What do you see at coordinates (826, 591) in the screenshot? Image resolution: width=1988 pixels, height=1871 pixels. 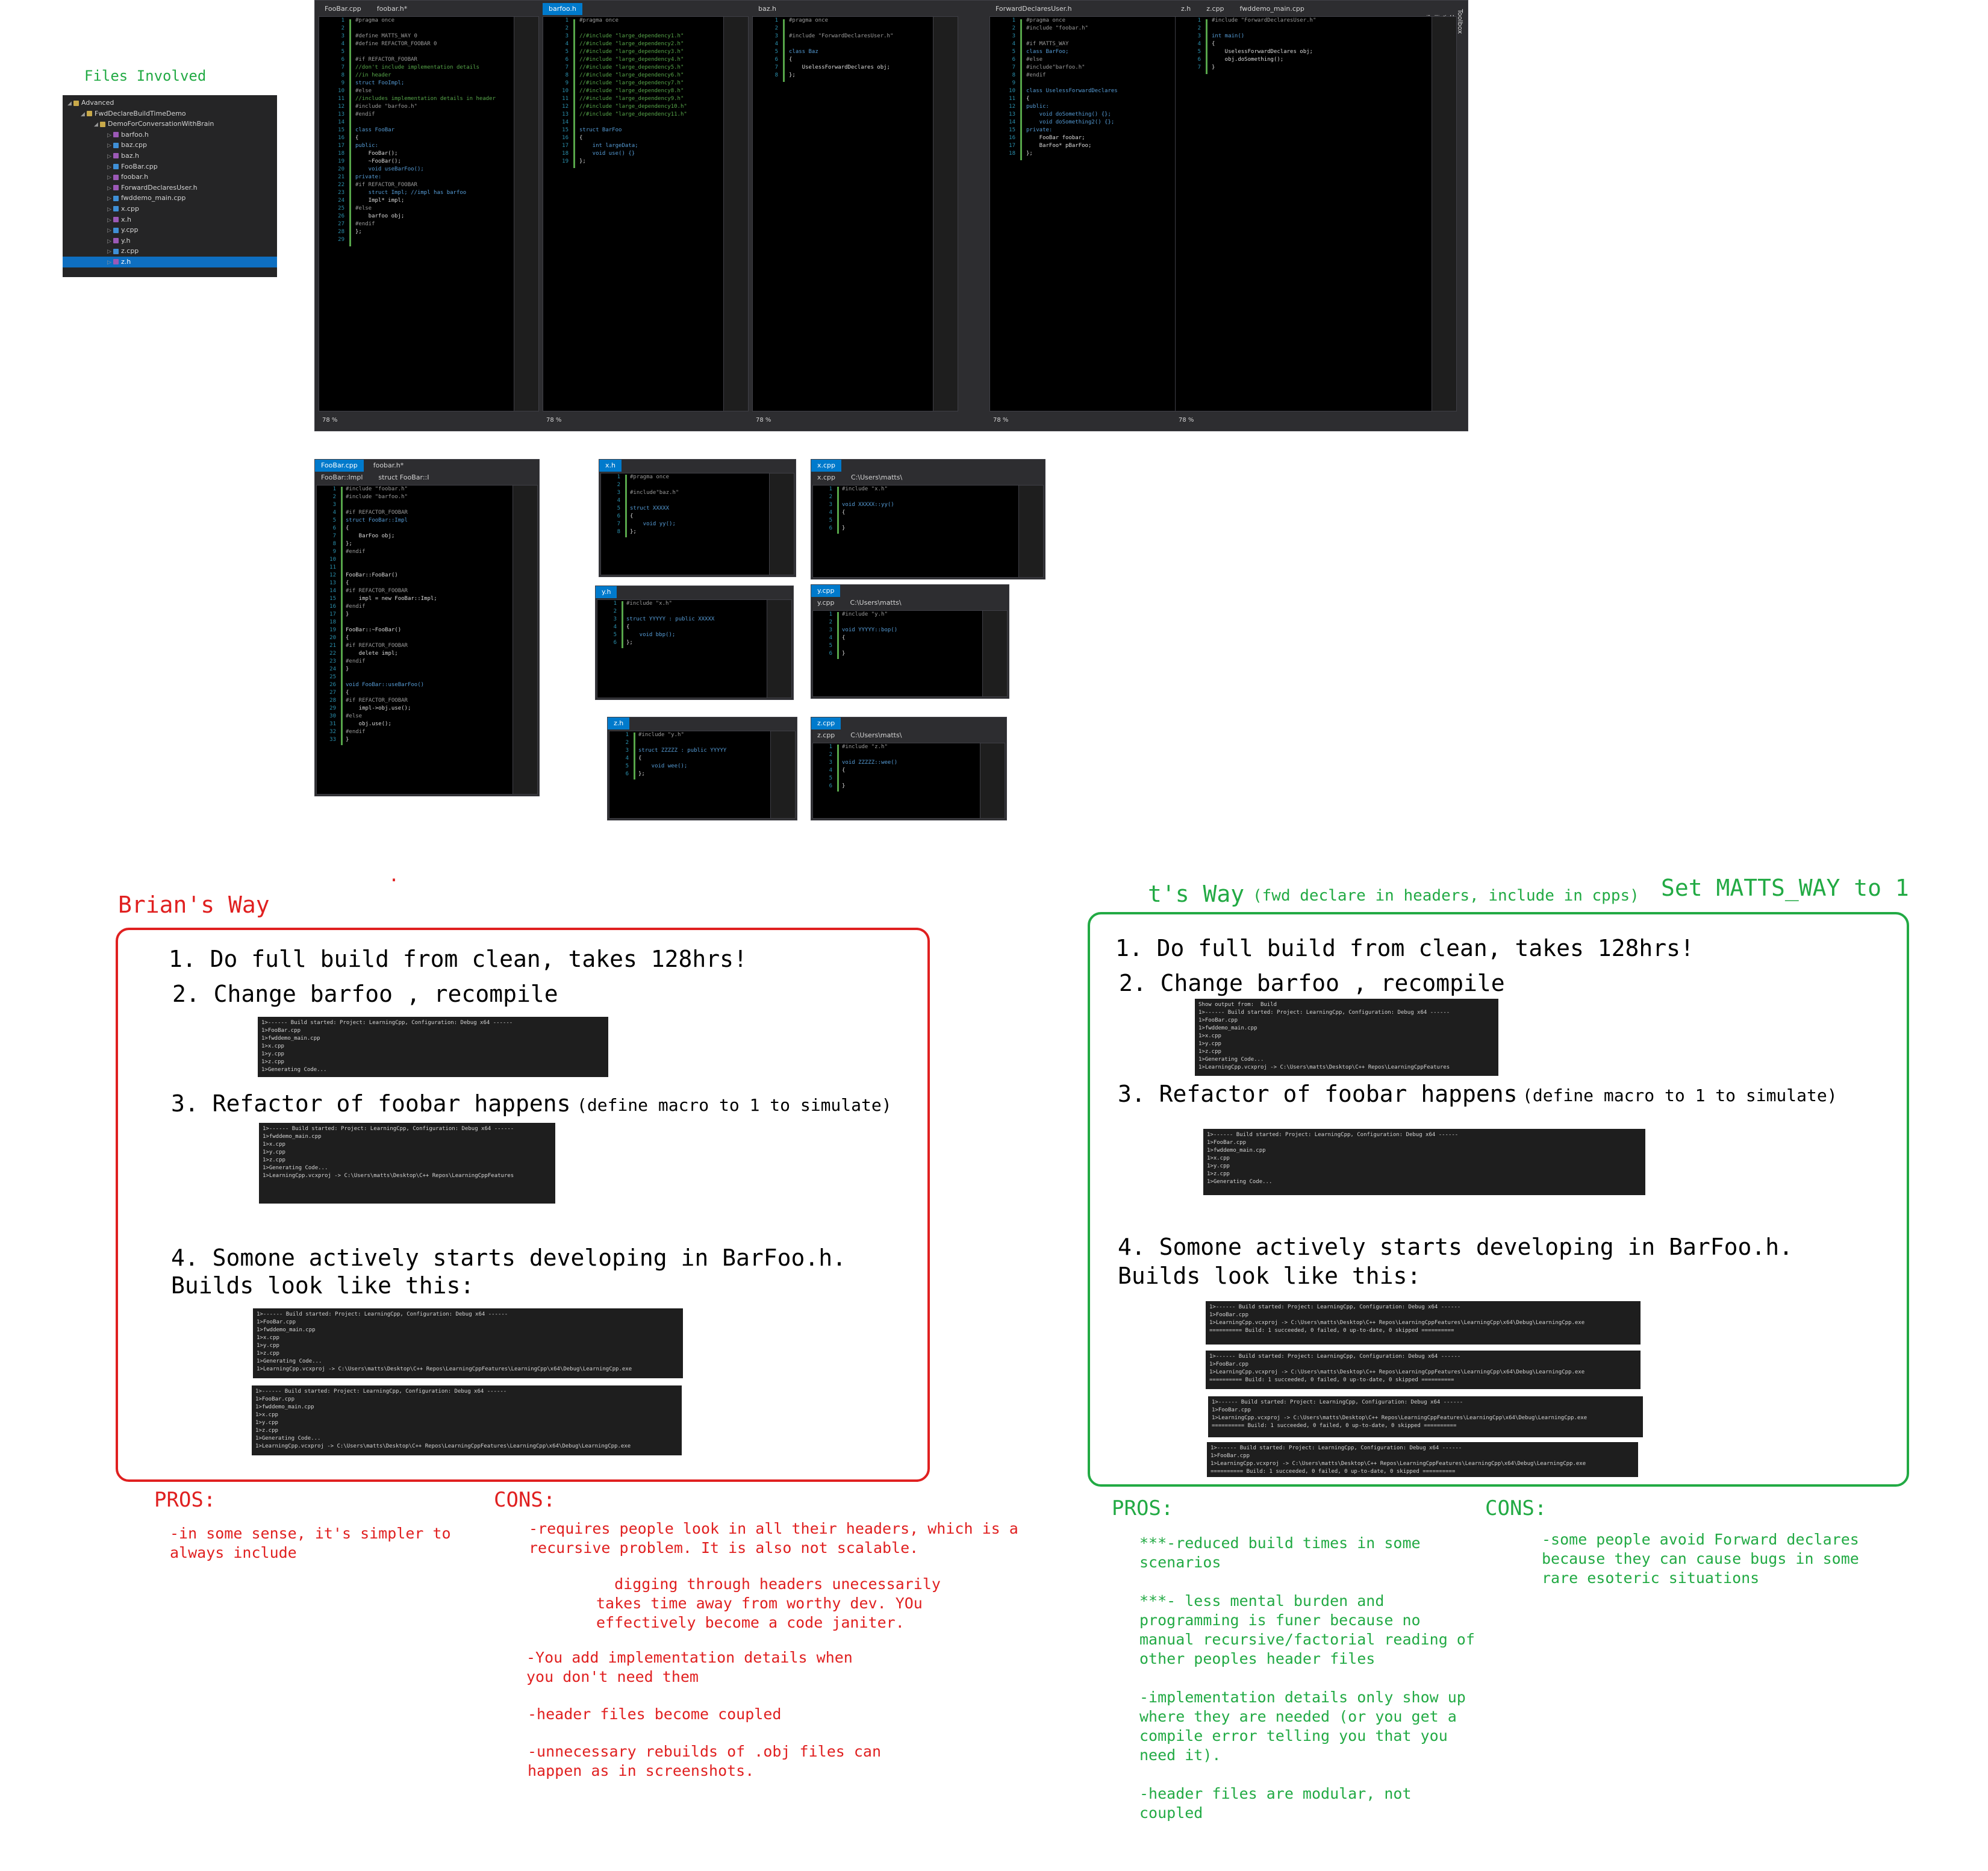 I see `editor-tab: y.cpp` at bounding box center [826, 591].